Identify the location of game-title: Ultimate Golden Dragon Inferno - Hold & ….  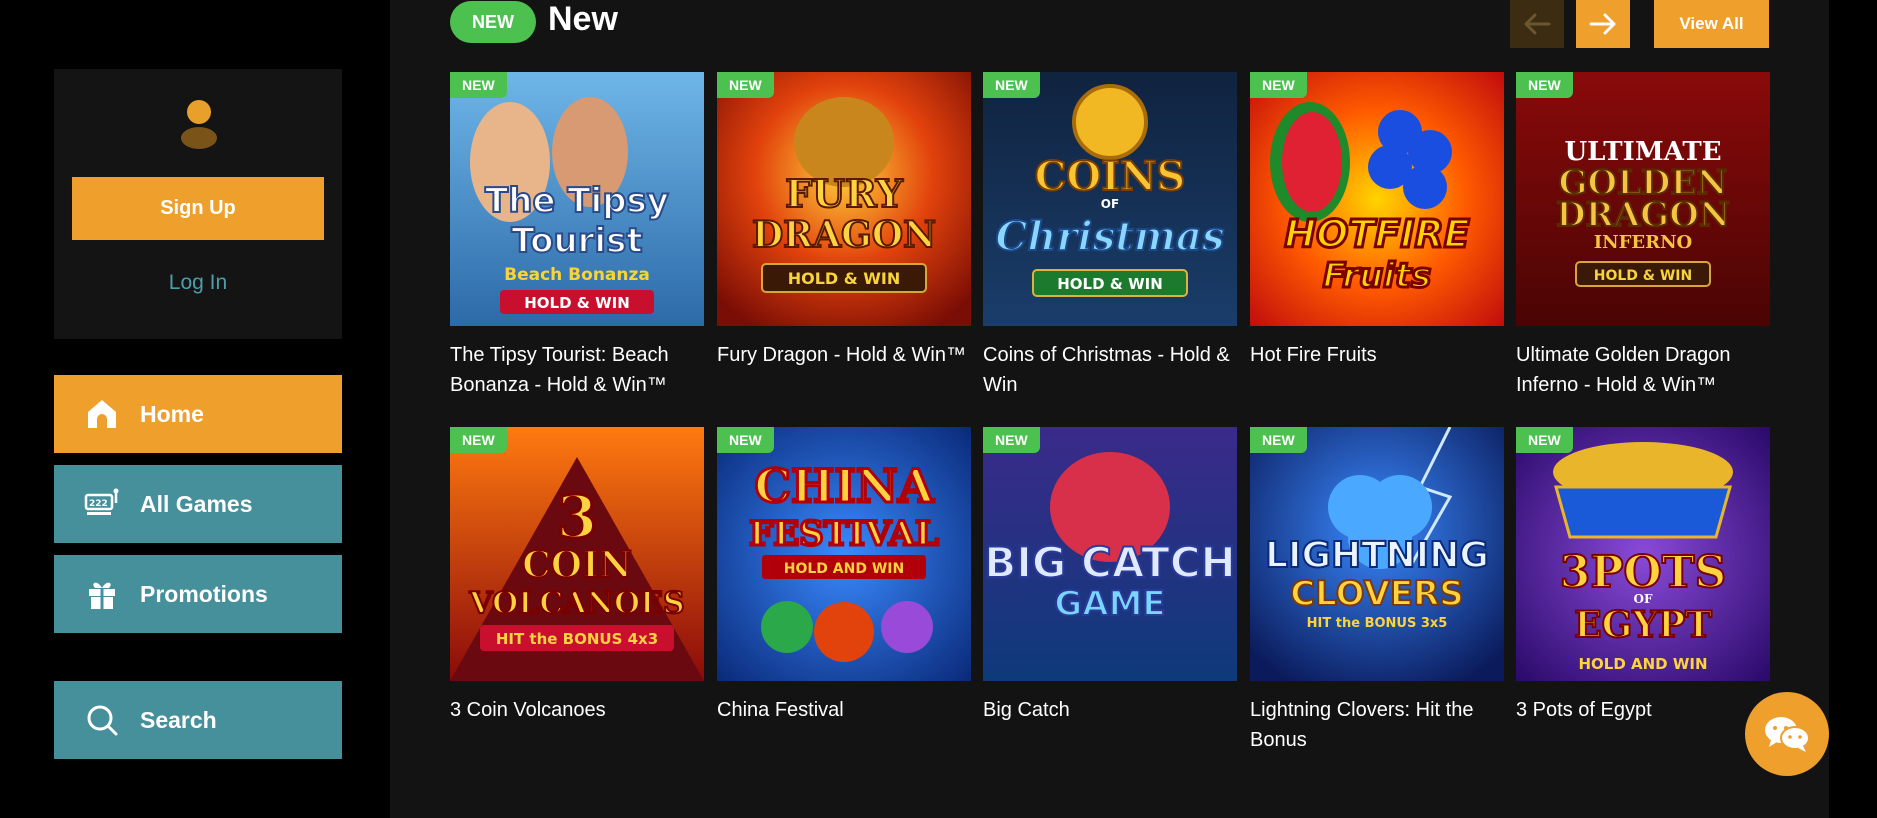
(1643, 370).